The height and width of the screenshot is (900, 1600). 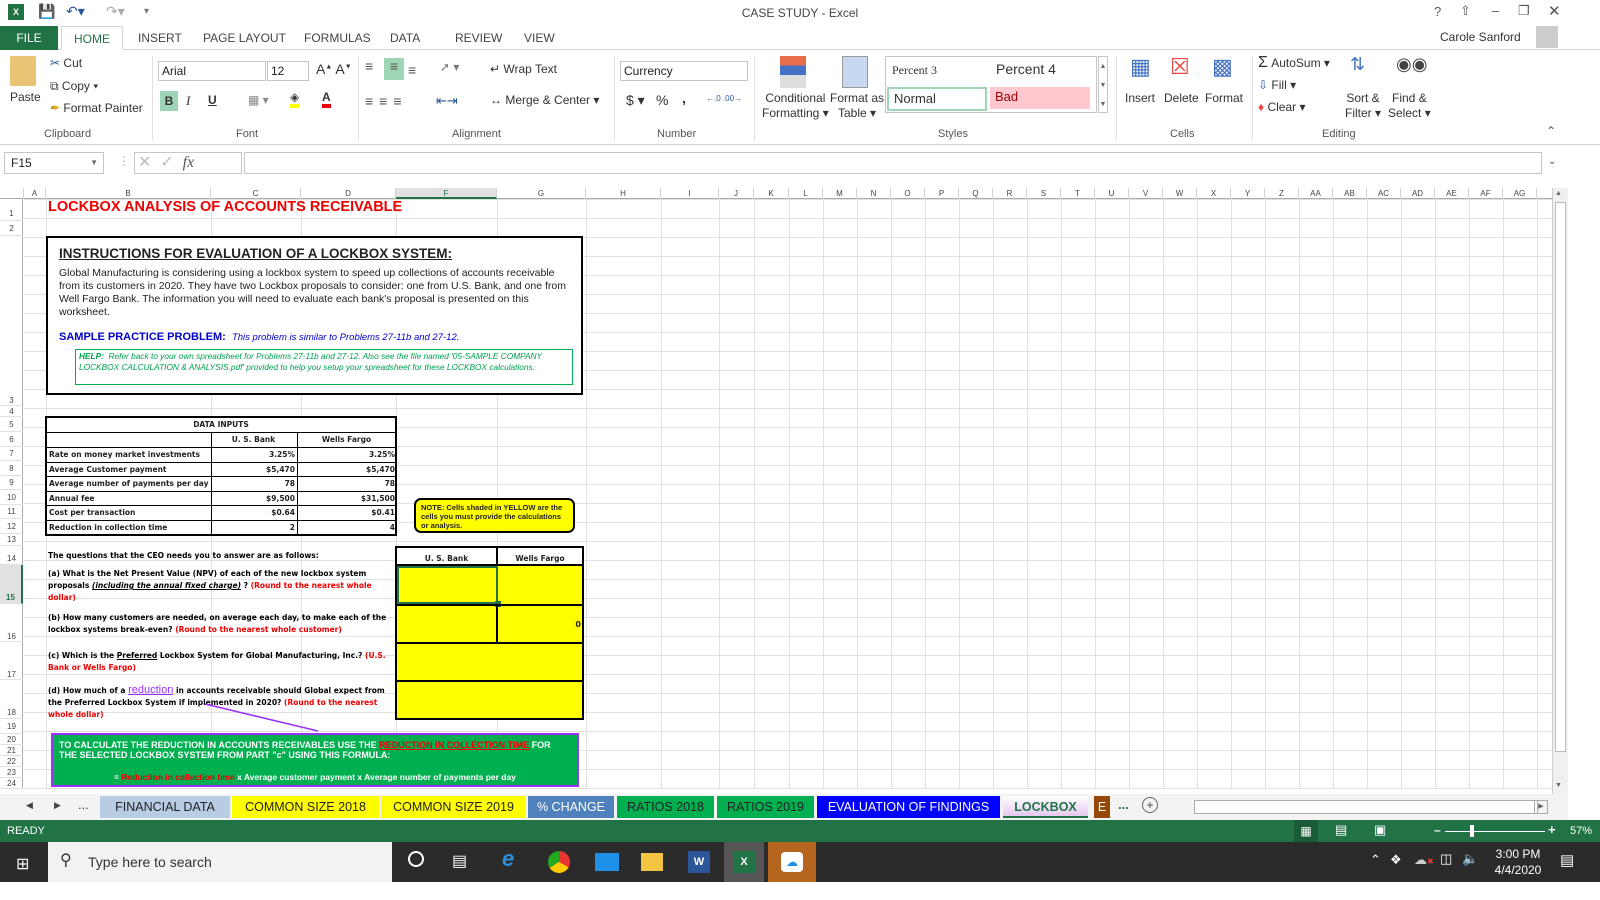 I want to click on page-break-view-icon: ▣, so click(x=1380, y=830).